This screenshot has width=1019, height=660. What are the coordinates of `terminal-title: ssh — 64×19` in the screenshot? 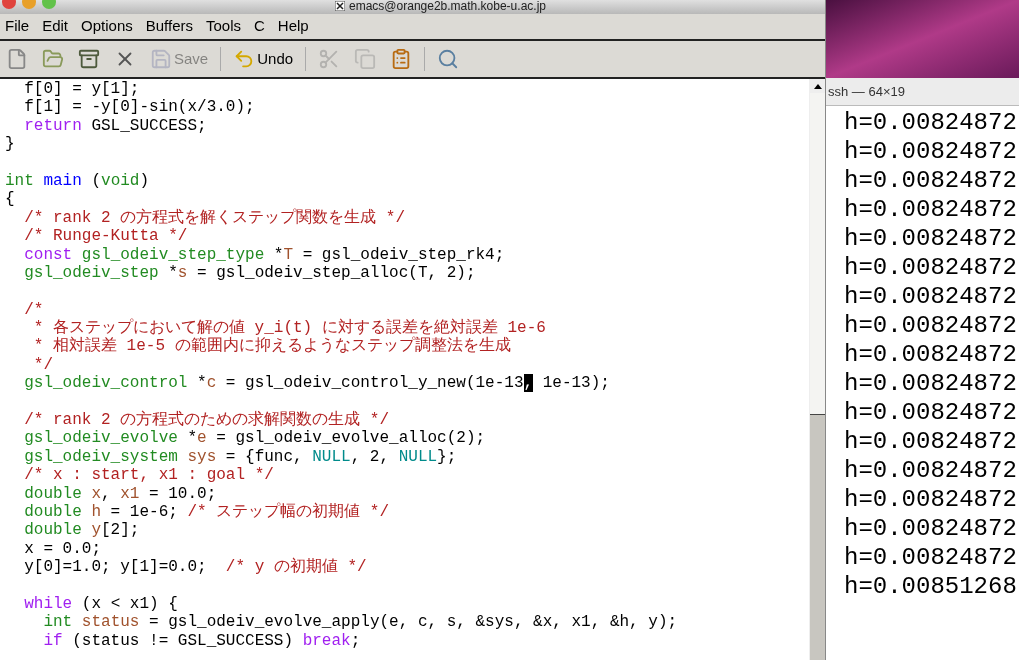 It's located at (866, 91).